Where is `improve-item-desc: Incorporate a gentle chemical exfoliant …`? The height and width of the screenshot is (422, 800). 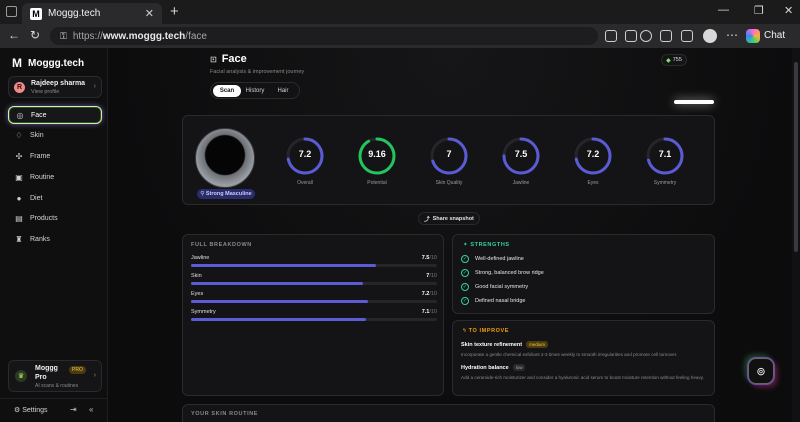
improve-item-desc: Incorporate a gentle chemical exfoliant … is located at coordinates (569, 354).